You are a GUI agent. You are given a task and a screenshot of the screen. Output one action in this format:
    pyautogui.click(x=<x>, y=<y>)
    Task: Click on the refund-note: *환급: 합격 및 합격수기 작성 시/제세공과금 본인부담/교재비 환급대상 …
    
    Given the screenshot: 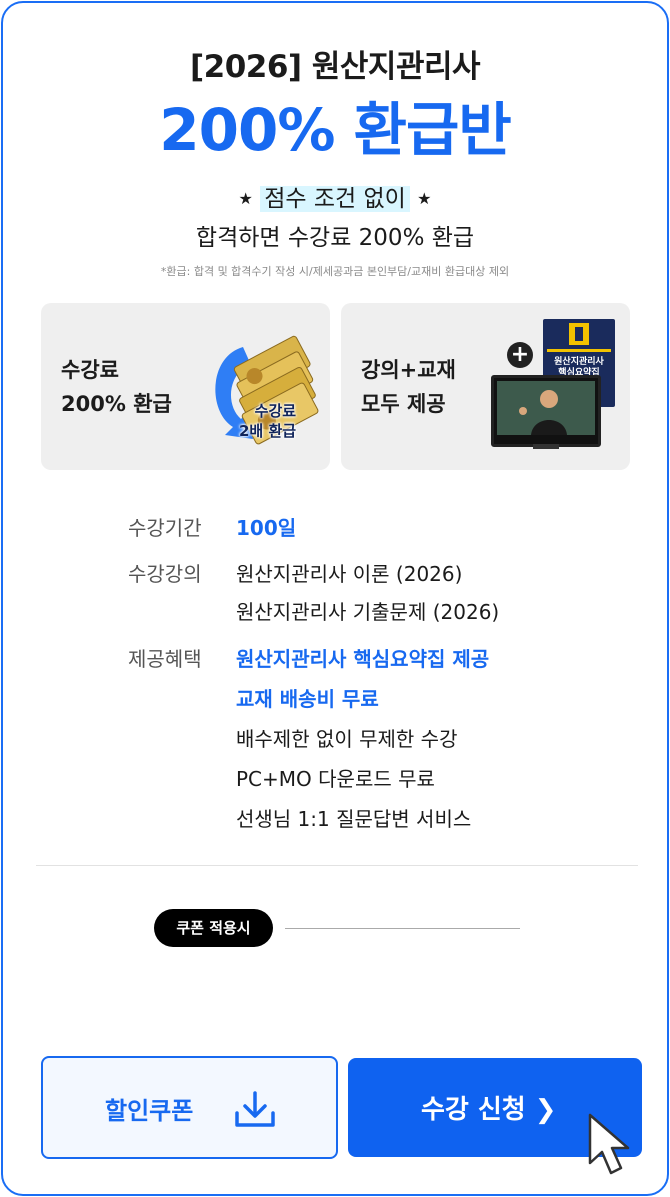 What is the action you would take?
    pyautogui.click(x=335, y=271)
    